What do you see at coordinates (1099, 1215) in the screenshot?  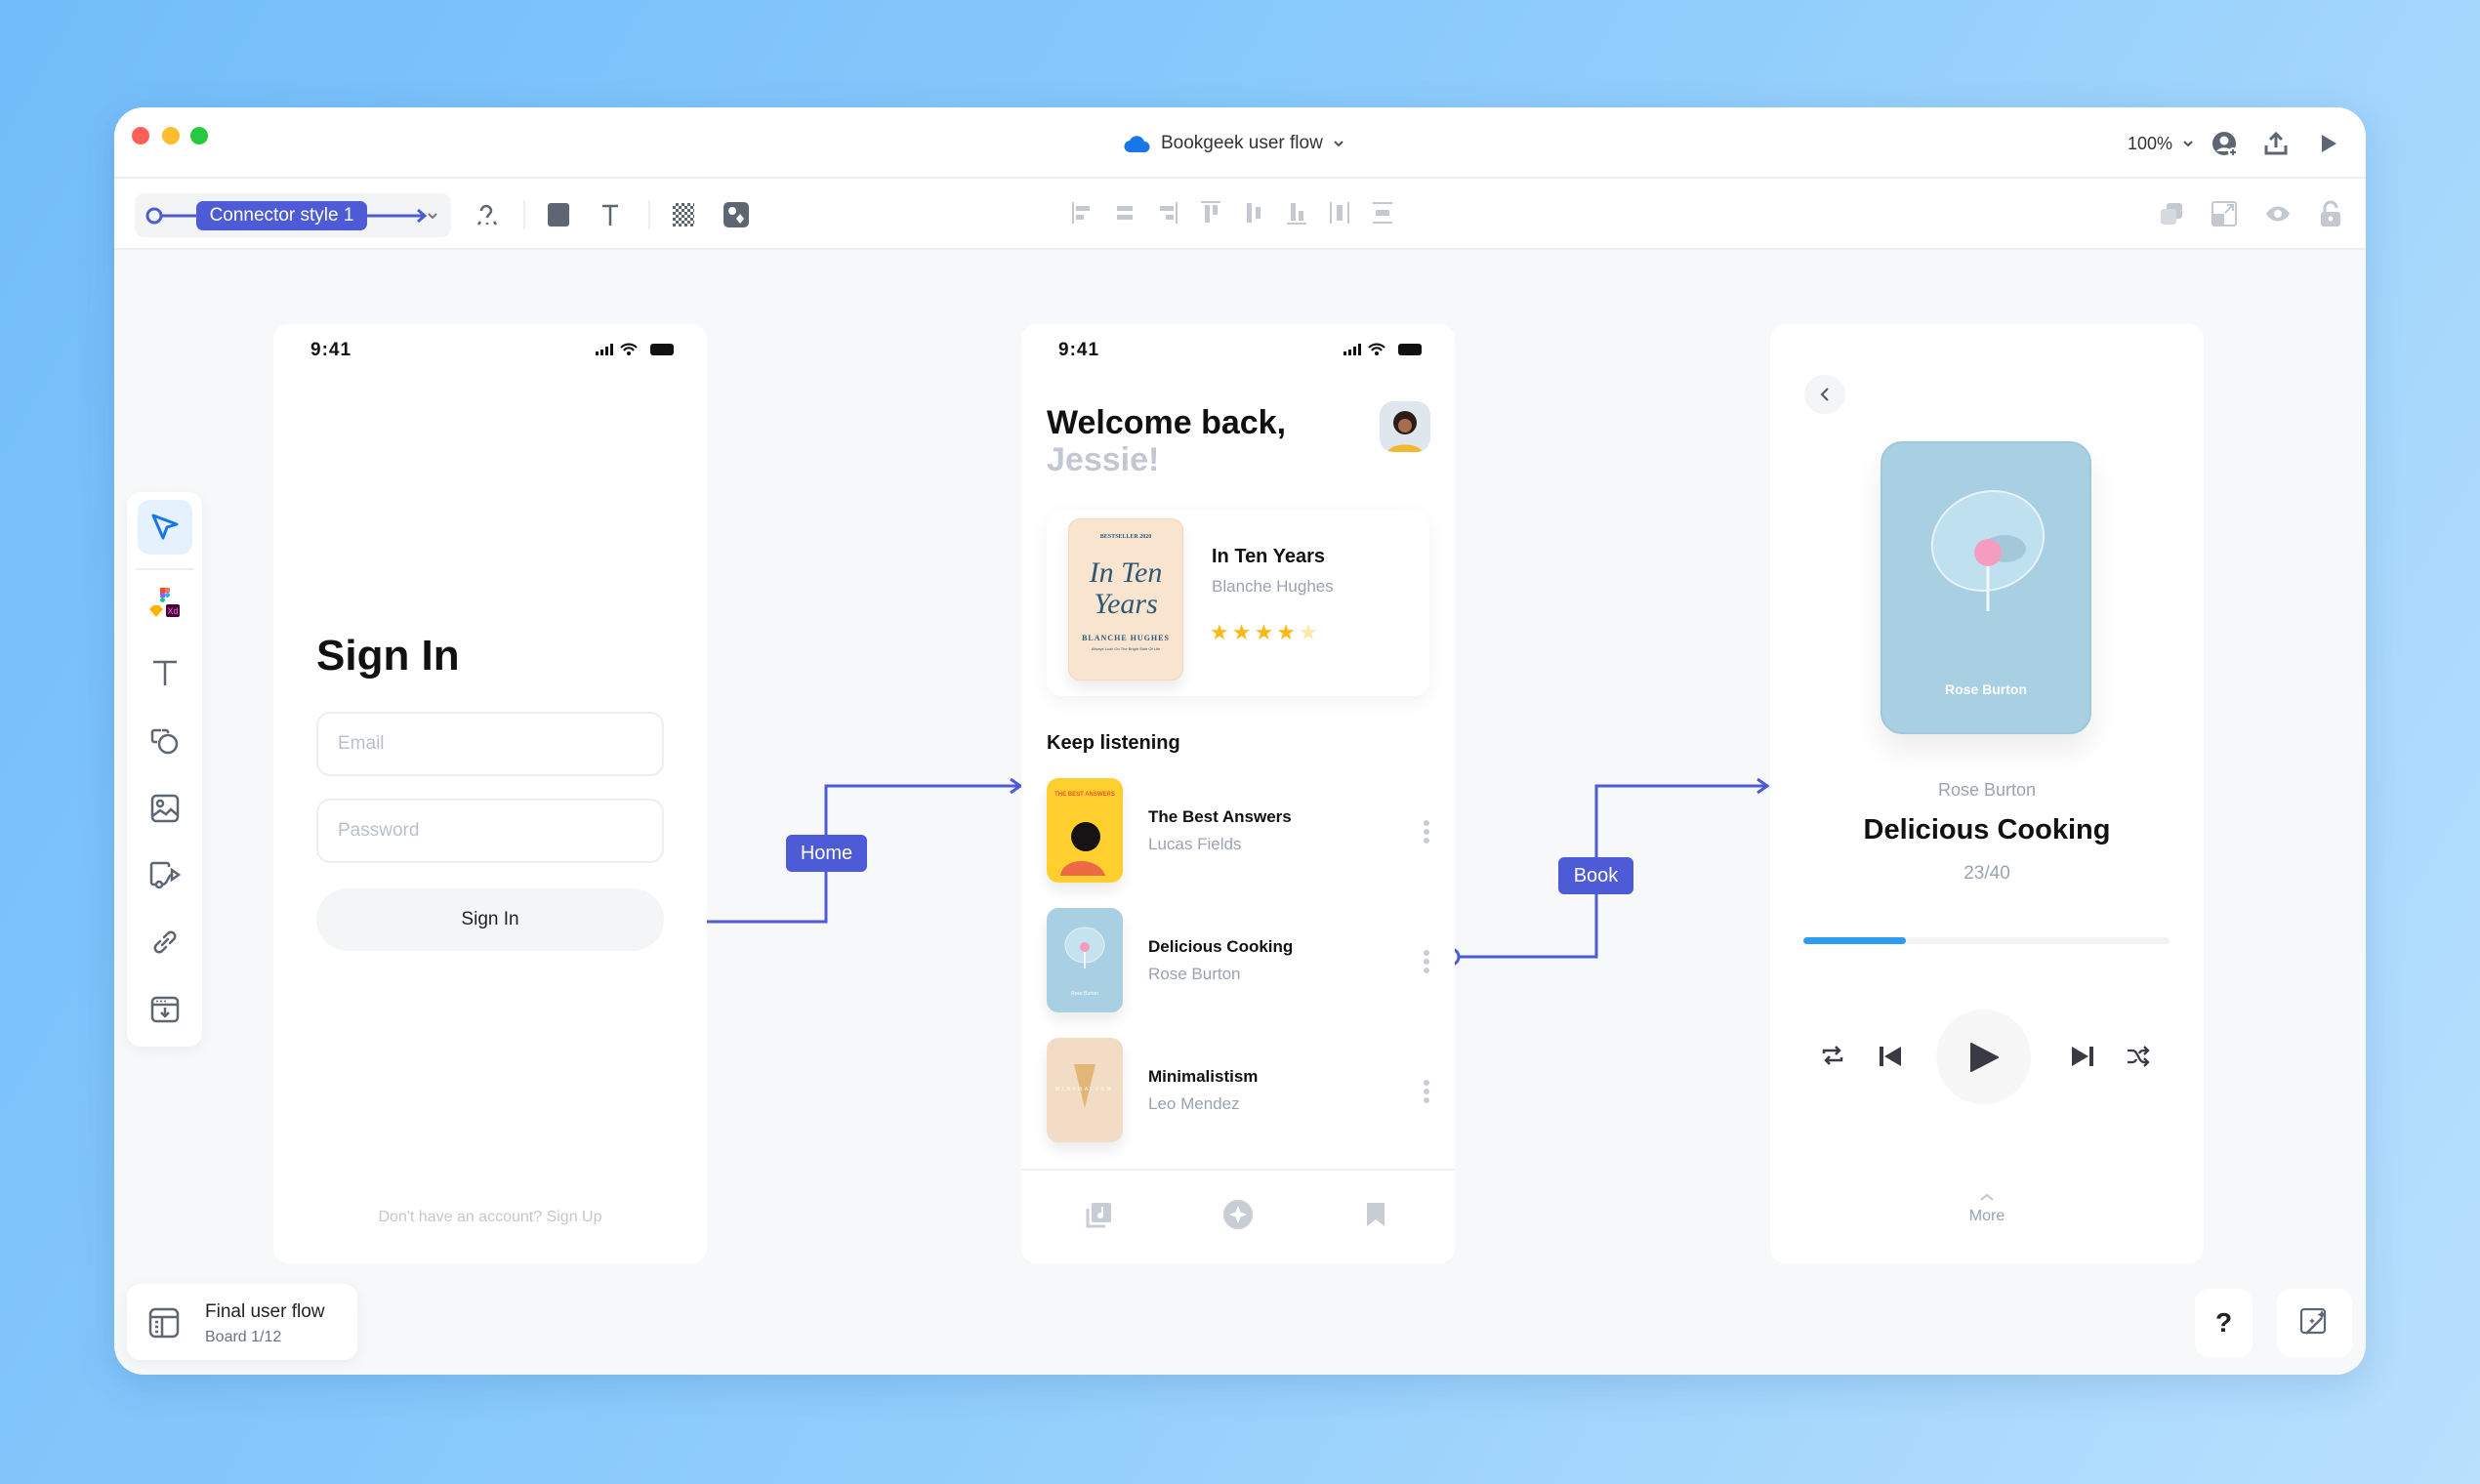 I see `library-tab-icon` at bounding box center [1099, 1215].